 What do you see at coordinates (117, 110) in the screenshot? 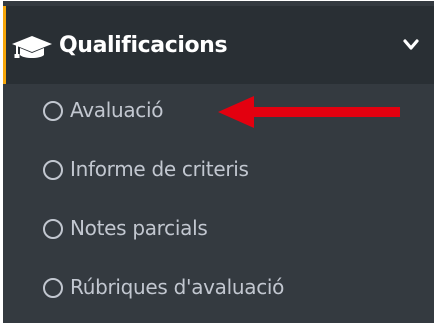
I see `sidebar-item-label: Avaluació` at bounding box center [117, 110].